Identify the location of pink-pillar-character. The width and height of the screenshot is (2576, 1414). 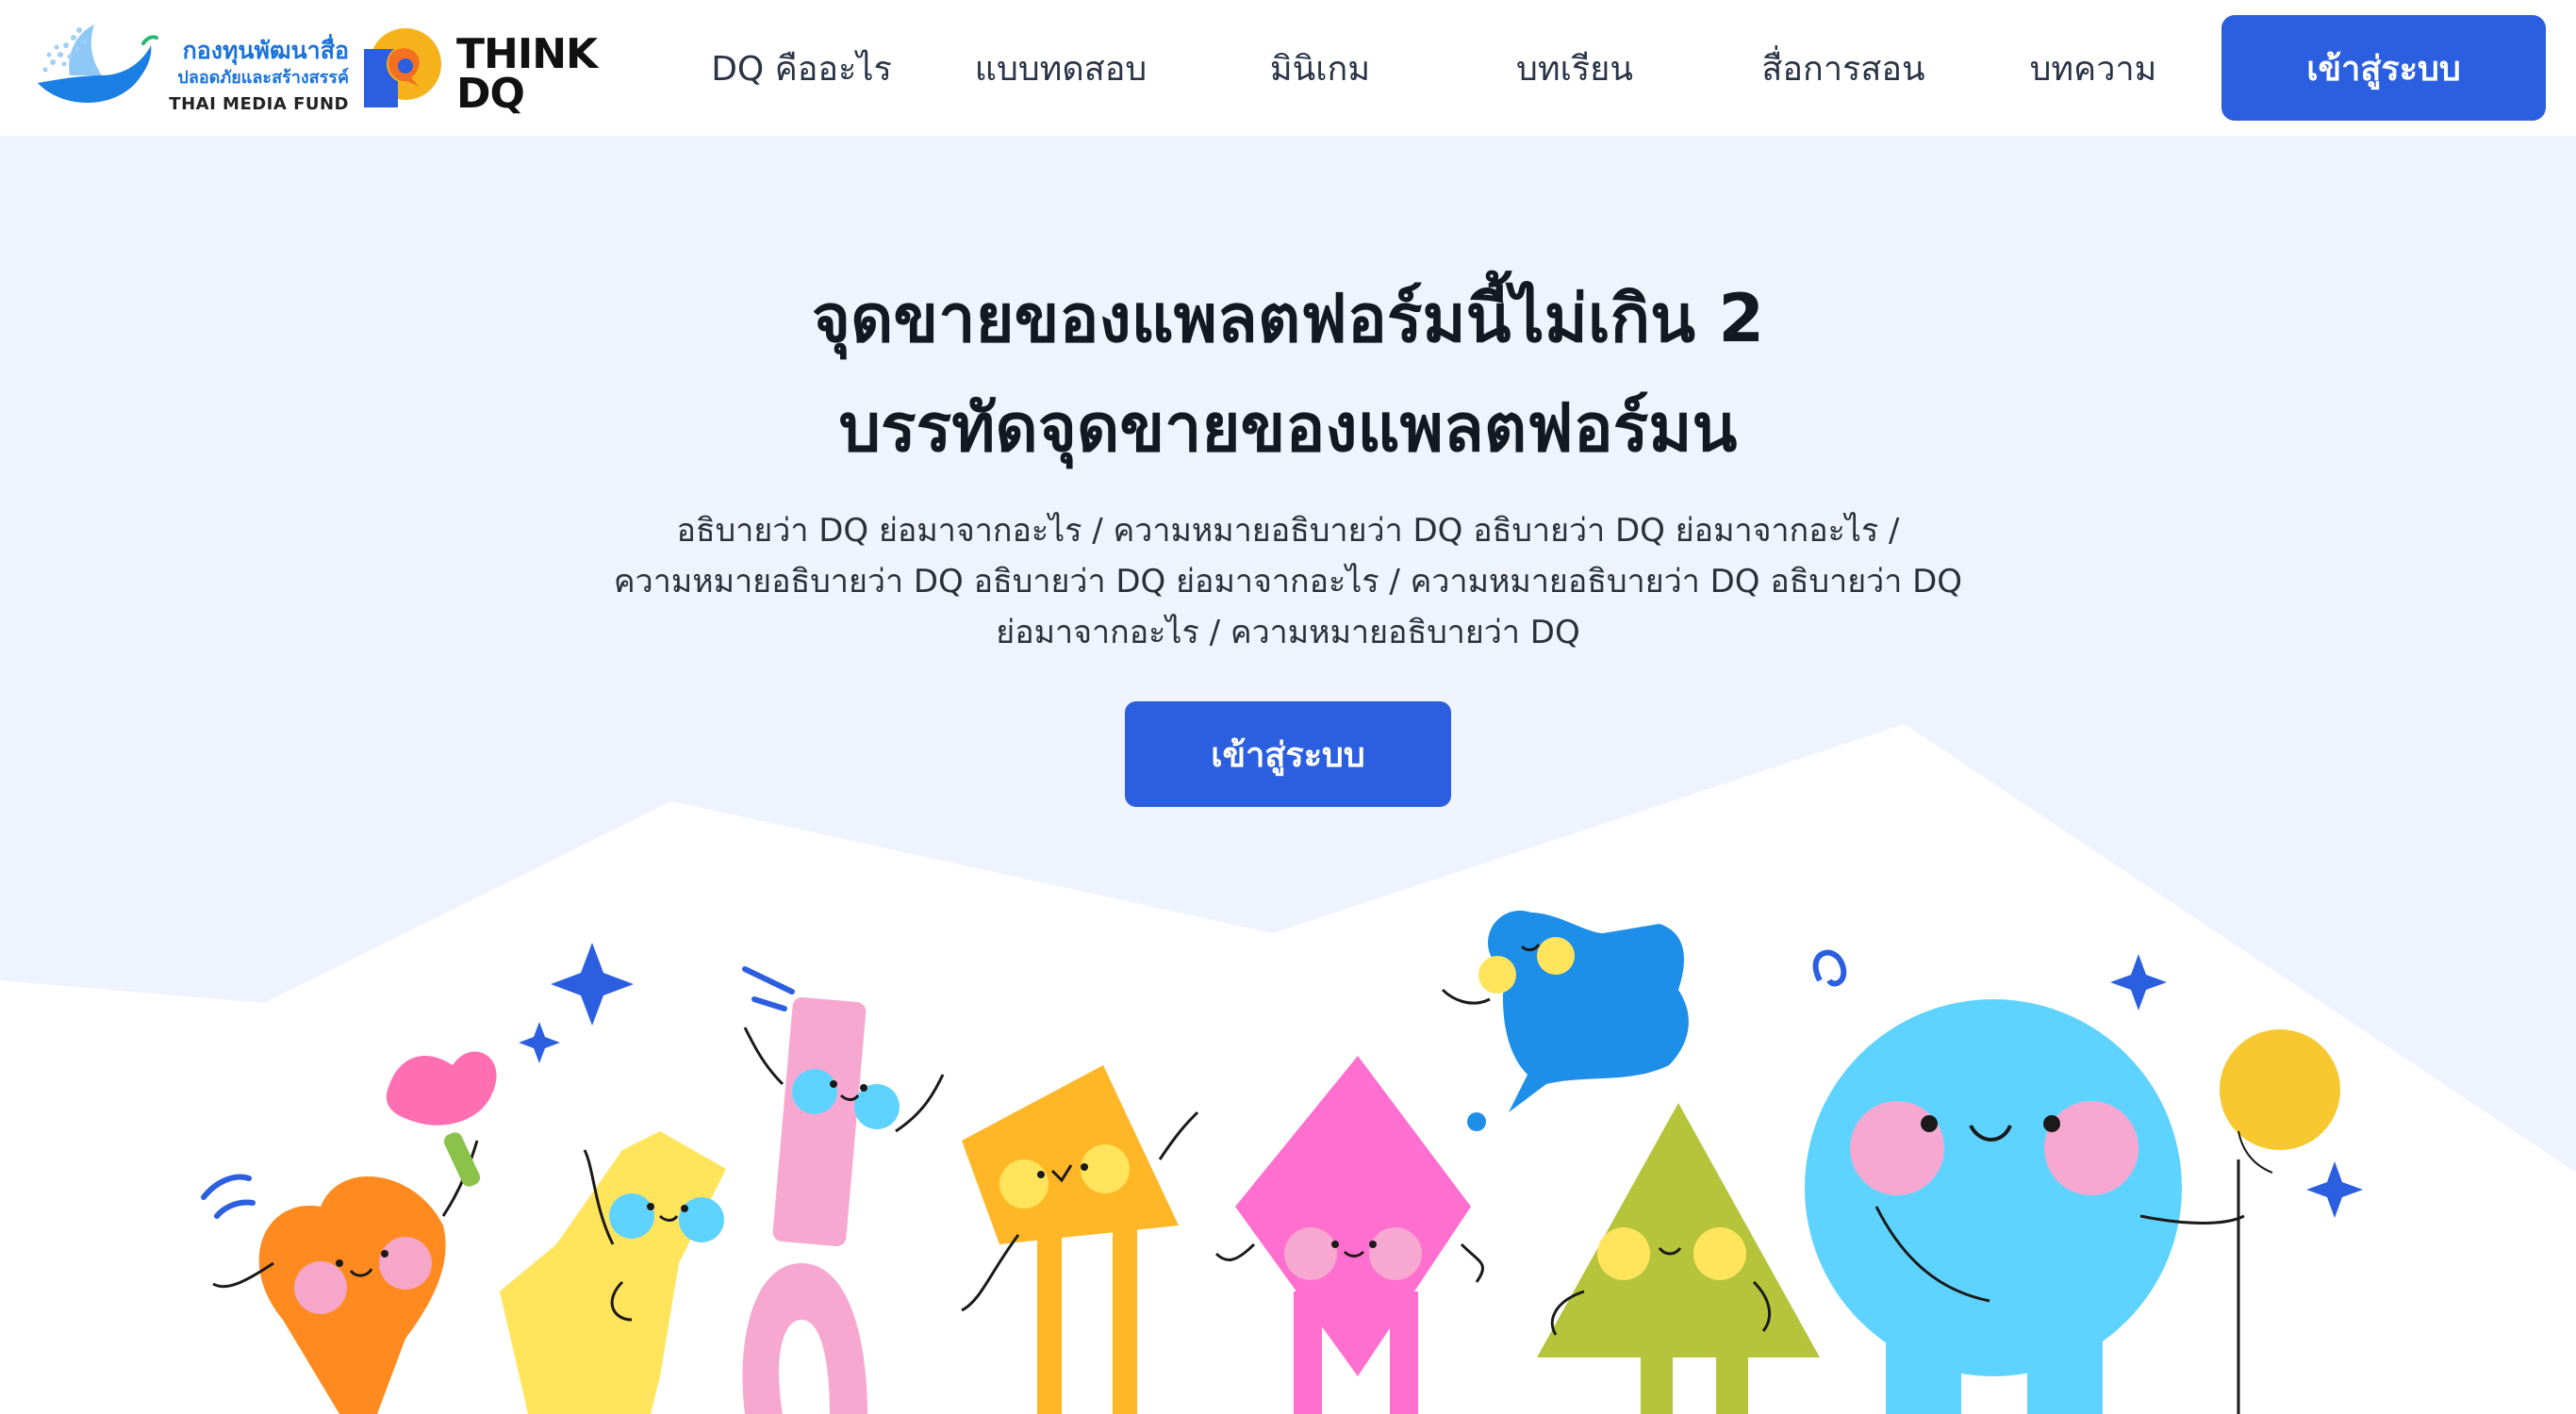
(843, 1205).